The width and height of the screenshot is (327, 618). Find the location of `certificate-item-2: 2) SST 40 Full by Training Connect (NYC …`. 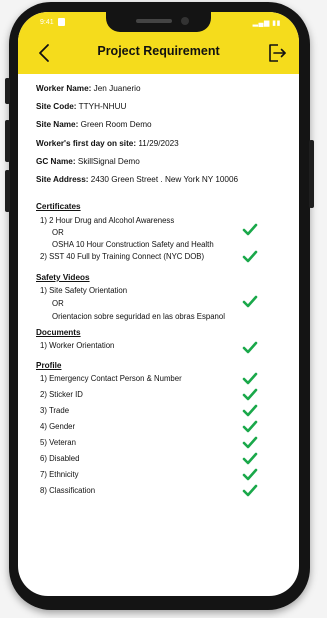

certificate-item-2: 2) SST 40 Full by Training Connect (NYC … is located at coordinates (122, 256).